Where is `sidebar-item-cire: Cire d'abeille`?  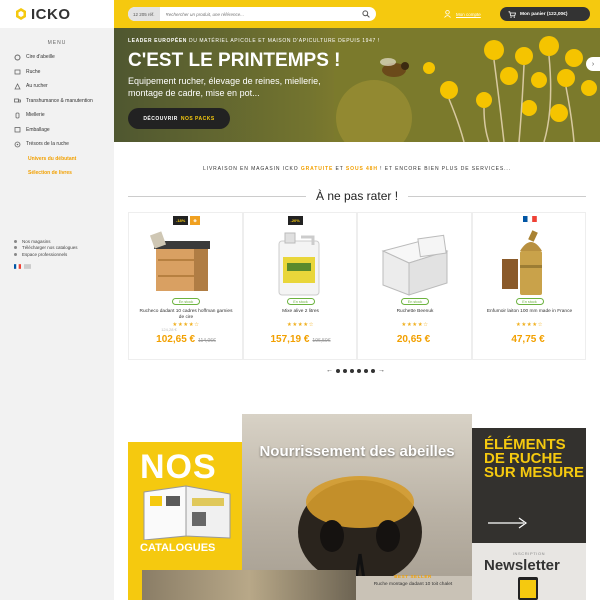 sidebar-item-cire: Cire d'abeille is located at coordinates (57, 57).